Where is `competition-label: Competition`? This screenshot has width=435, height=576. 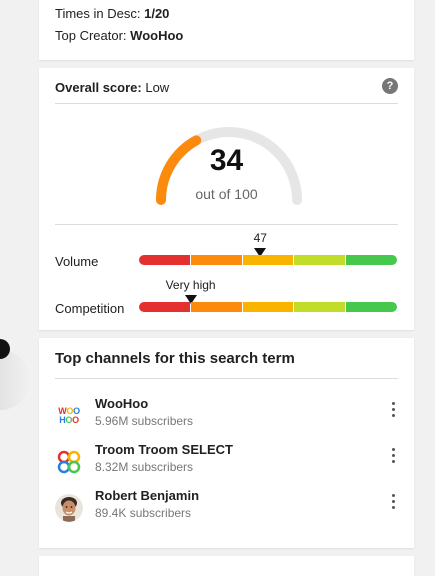
competition-label: Competition is located at coordinates (90, 308).